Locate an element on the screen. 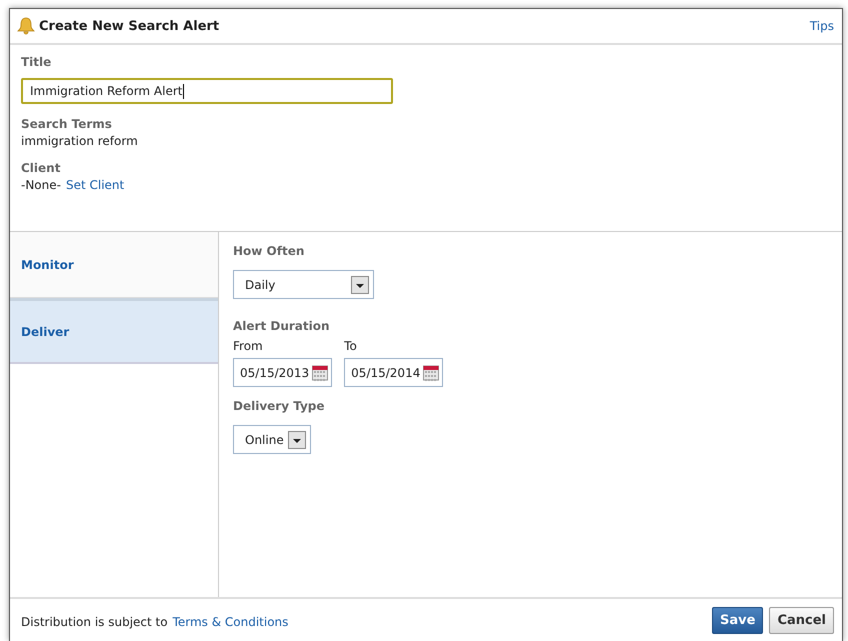 This screenshot has height=641, width=848. terms-link: Terms & Conditions is located at coordinates (230, 621).